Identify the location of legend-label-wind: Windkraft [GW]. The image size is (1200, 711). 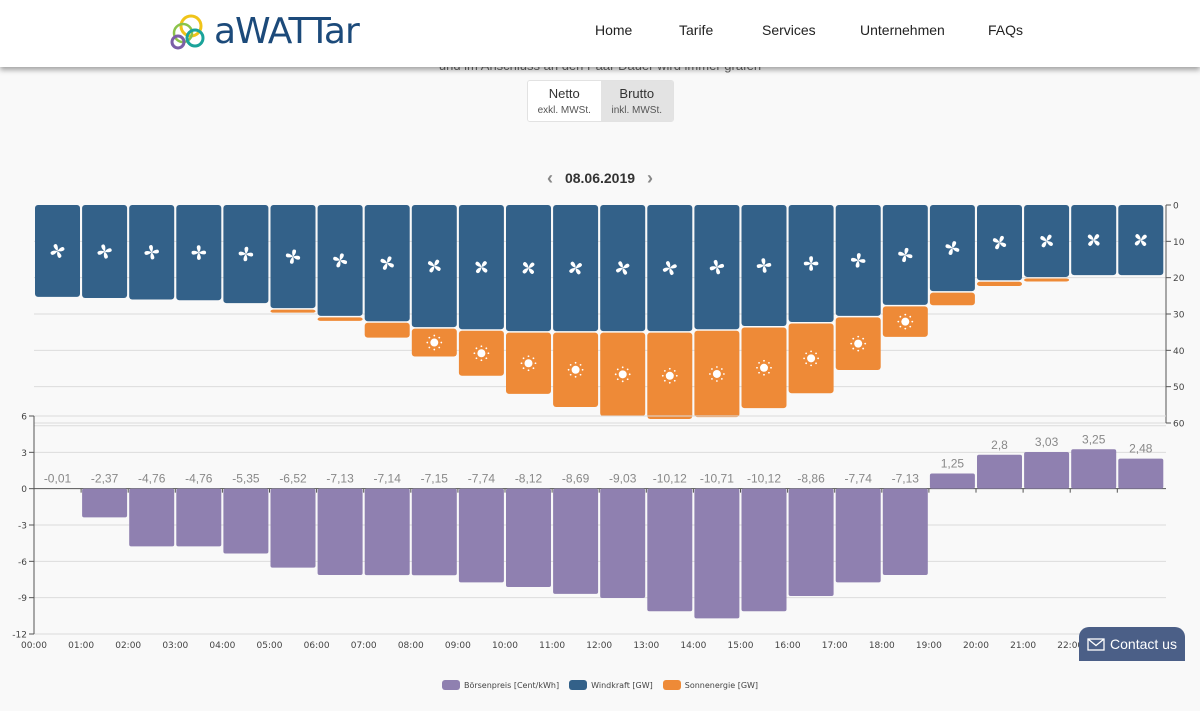
(622, 685).